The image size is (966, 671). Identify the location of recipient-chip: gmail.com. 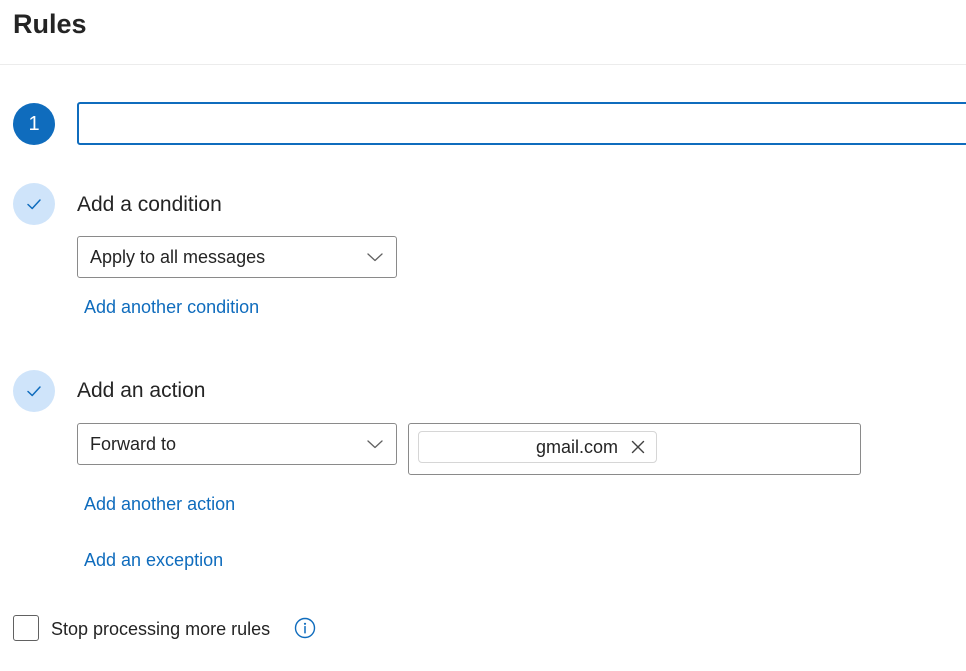
(537, 447).